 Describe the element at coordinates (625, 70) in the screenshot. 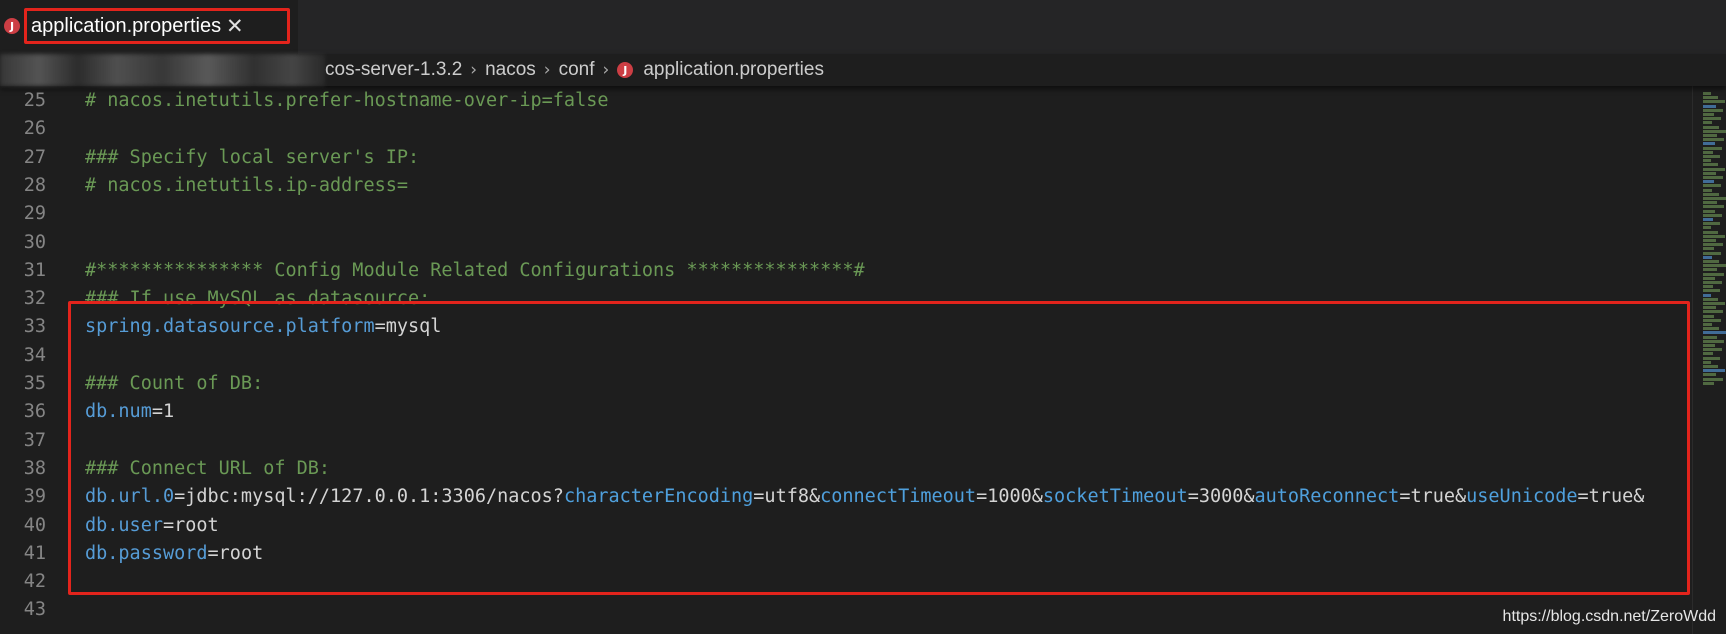

I see `java-file-icon: J` at that location.